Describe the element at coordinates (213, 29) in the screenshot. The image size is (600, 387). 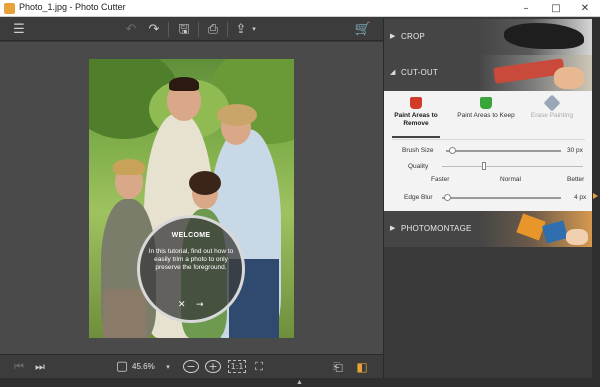
I see `print-icon: ⎙` at that location.